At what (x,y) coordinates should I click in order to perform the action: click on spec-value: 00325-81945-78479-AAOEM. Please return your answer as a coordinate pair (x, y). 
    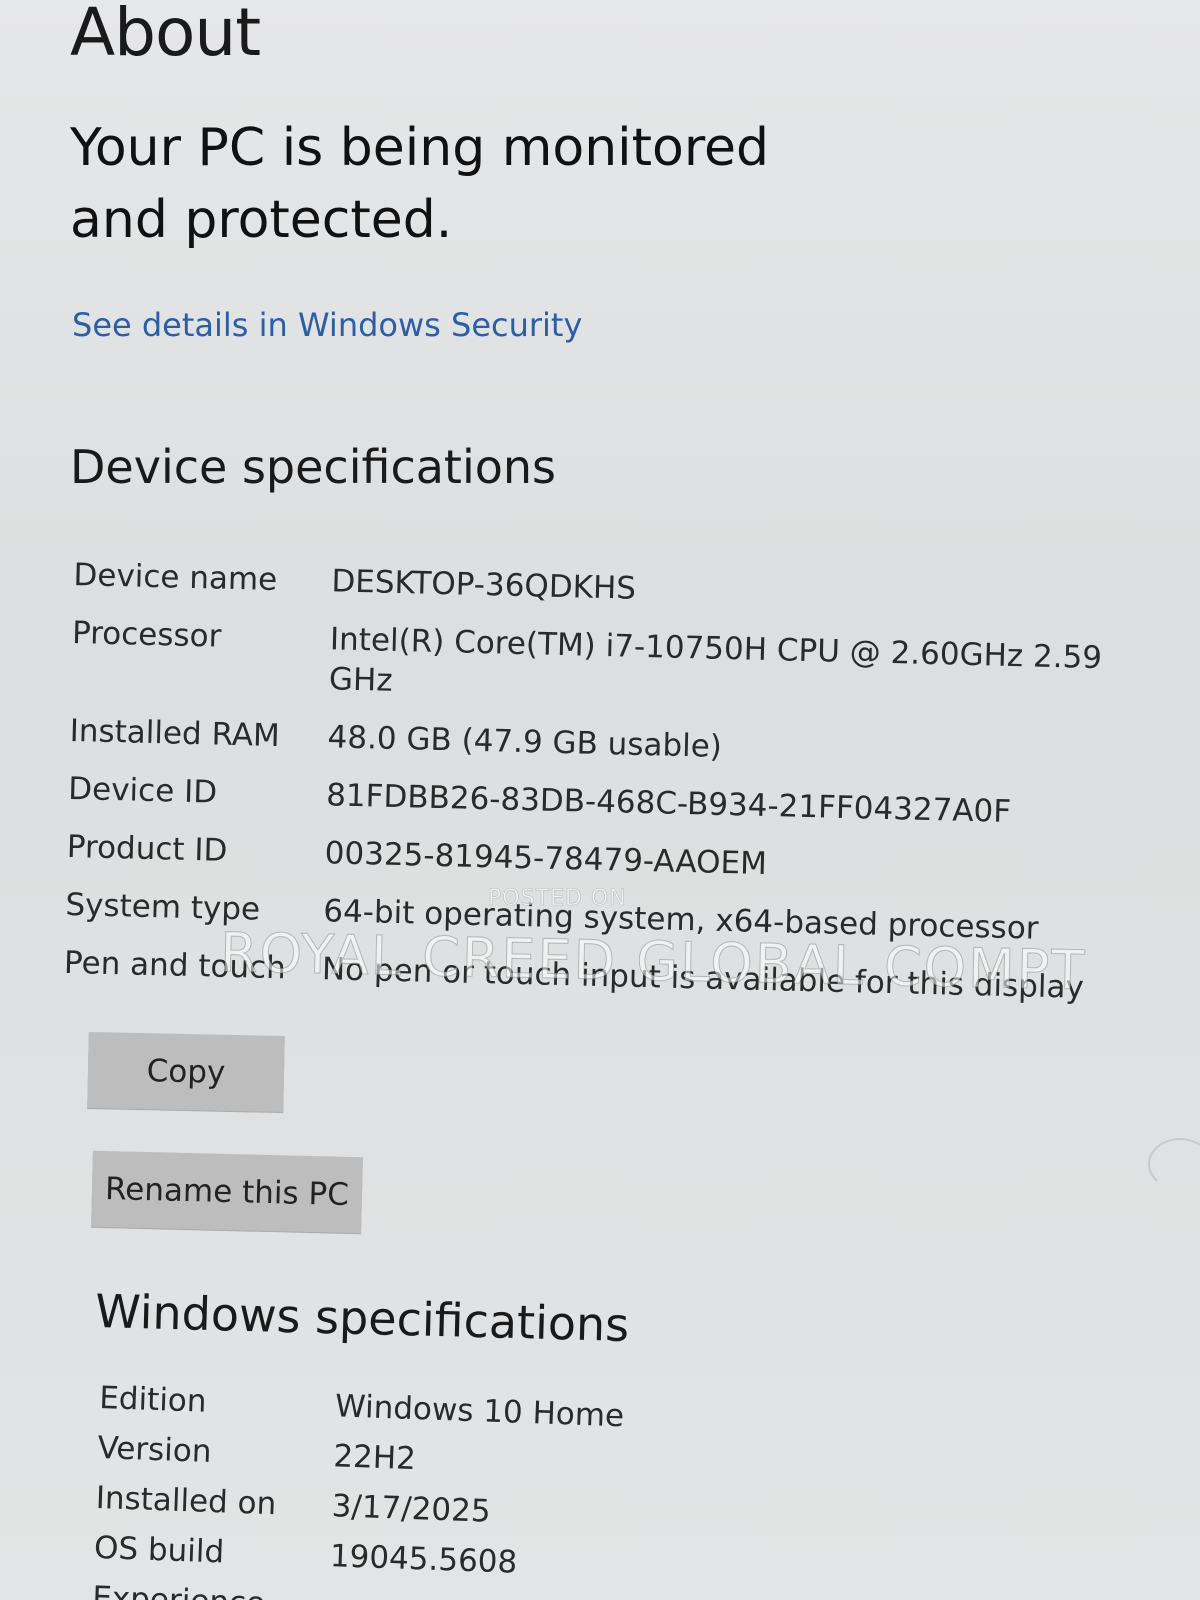
    Looking at the image, I should click on (546, 859).